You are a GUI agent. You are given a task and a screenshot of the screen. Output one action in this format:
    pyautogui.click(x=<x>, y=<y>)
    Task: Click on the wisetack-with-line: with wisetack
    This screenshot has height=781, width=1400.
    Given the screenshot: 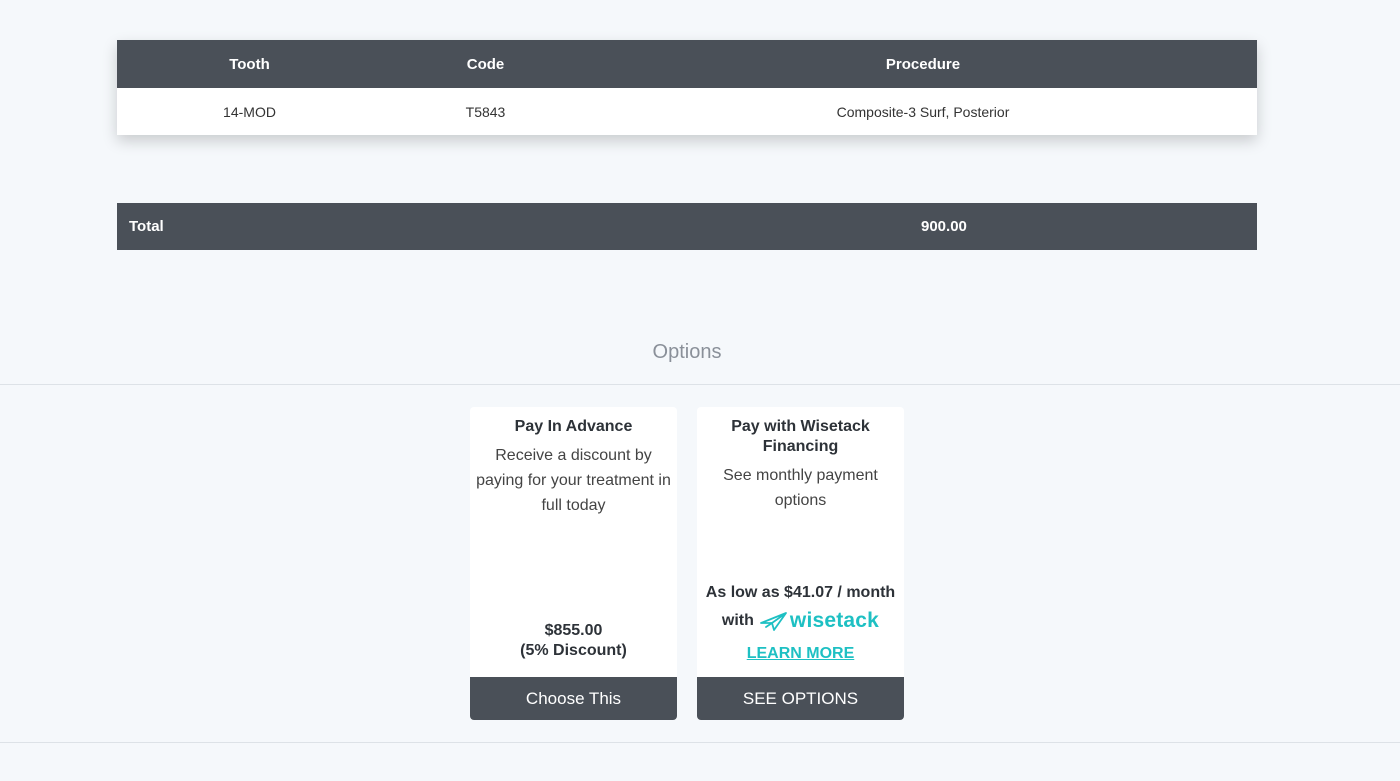 What is the action you would take?
    pyautogui.click(x=800, y=621)
    